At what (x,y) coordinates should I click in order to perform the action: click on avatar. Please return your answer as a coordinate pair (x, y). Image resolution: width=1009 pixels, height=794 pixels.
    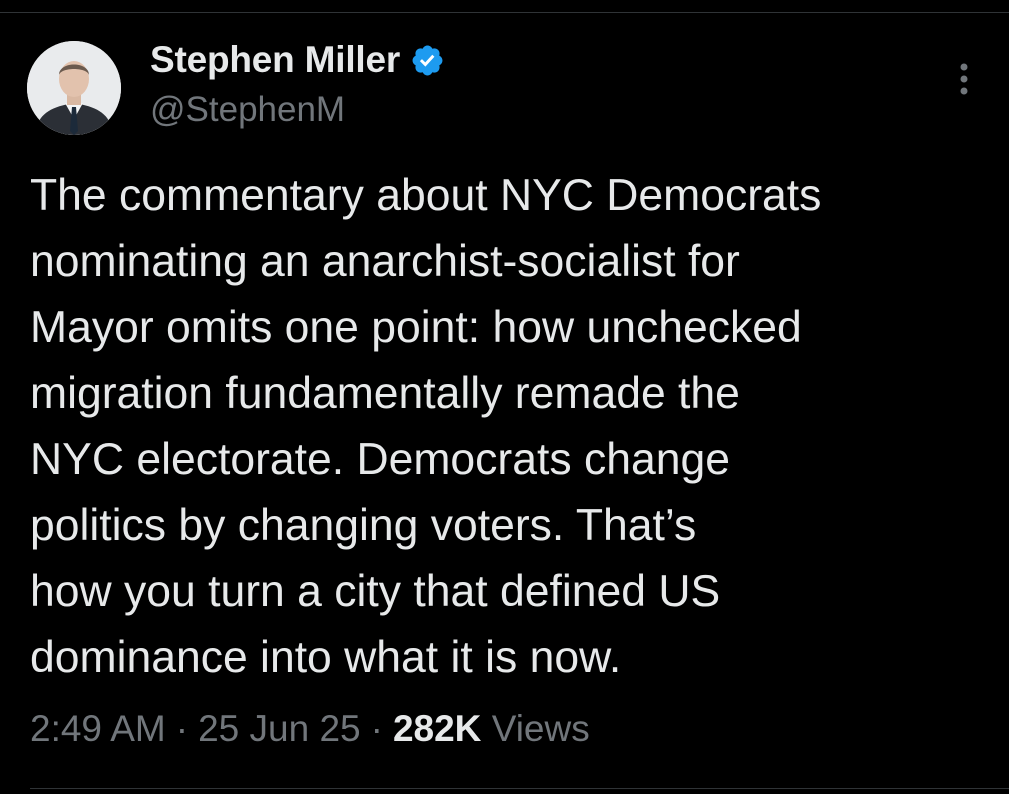
    Looking at the image, I should click on (74, 88).